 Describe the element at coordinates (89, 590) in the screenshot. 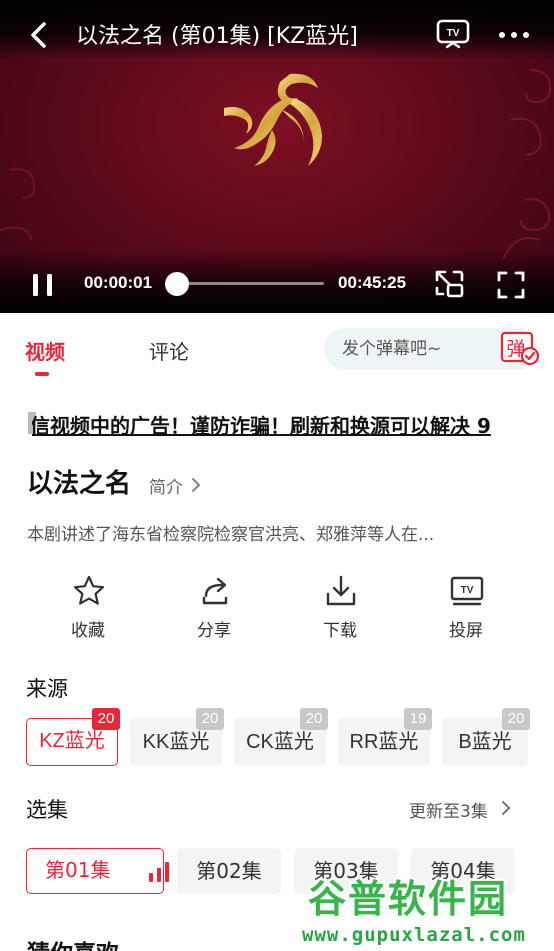

I see `star-icon` at that location.